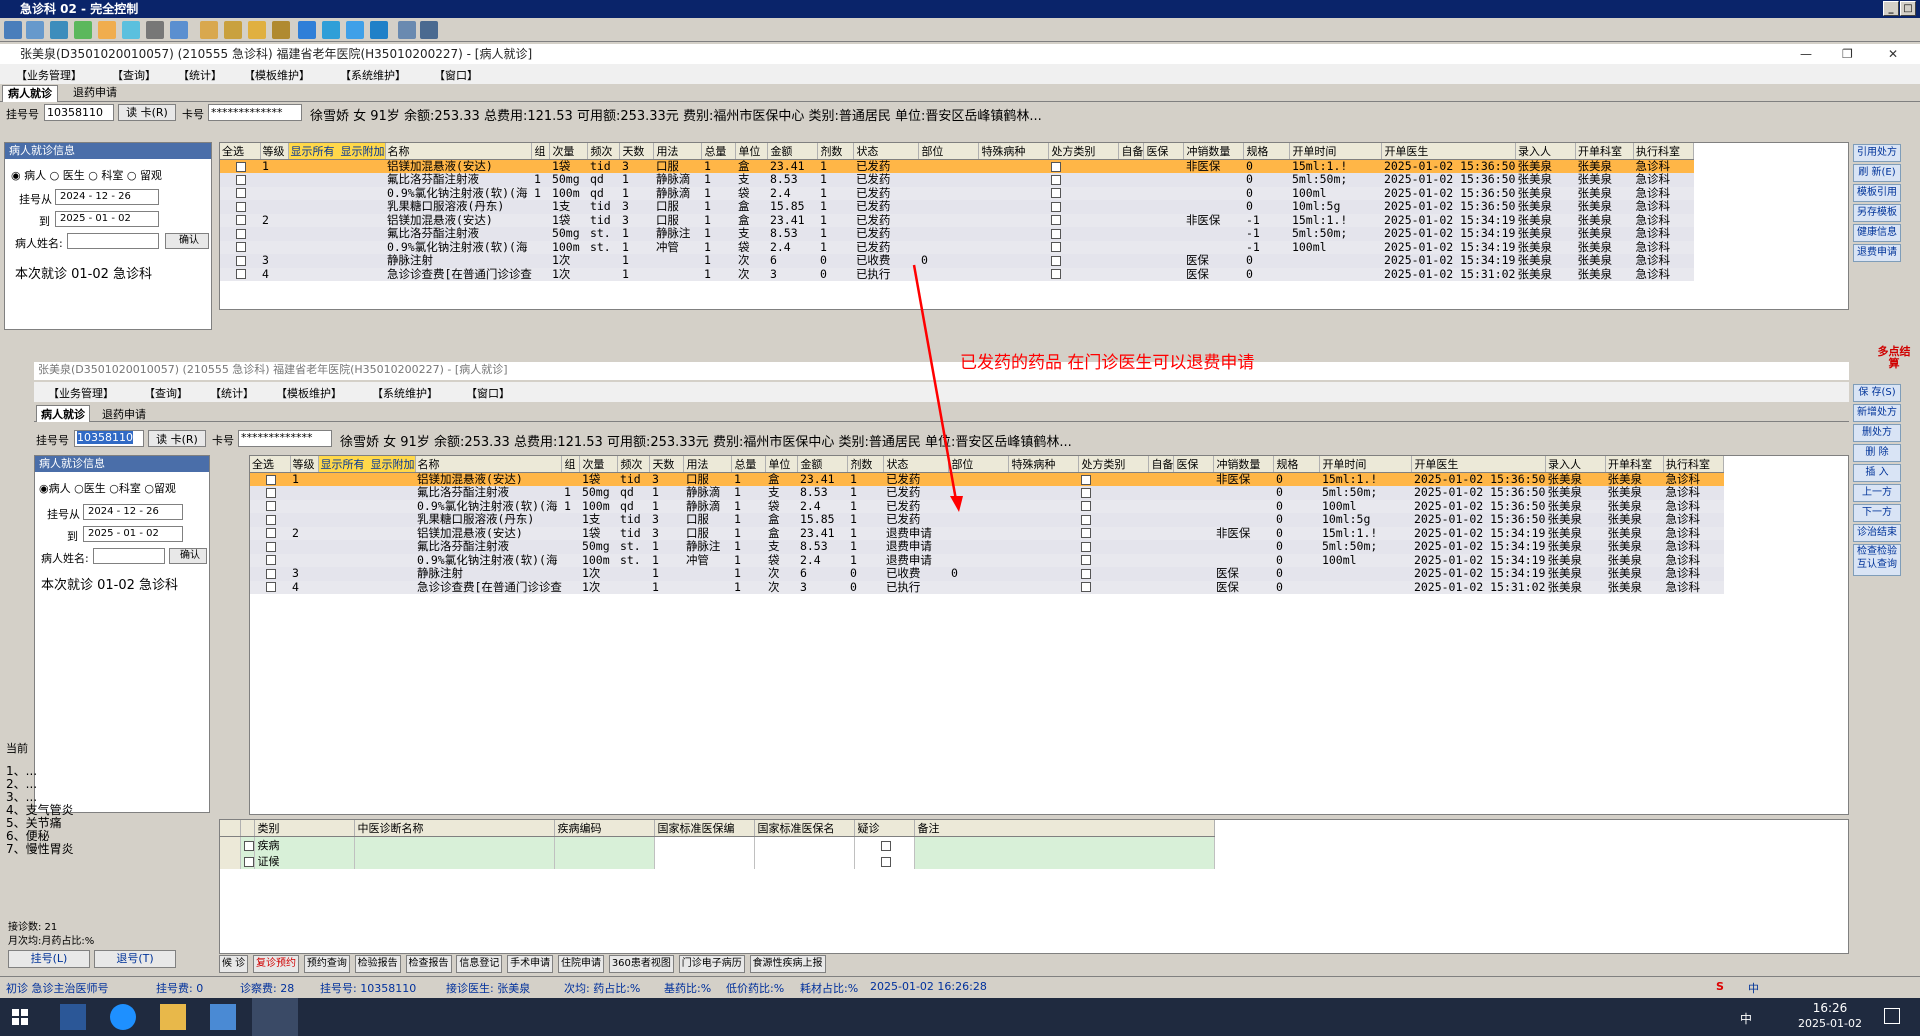  What do you see at coordinates (1877, 433) in the screenshot?
I see `side-btn-del-rx: 删处方` at bounding box center [1877, 433].